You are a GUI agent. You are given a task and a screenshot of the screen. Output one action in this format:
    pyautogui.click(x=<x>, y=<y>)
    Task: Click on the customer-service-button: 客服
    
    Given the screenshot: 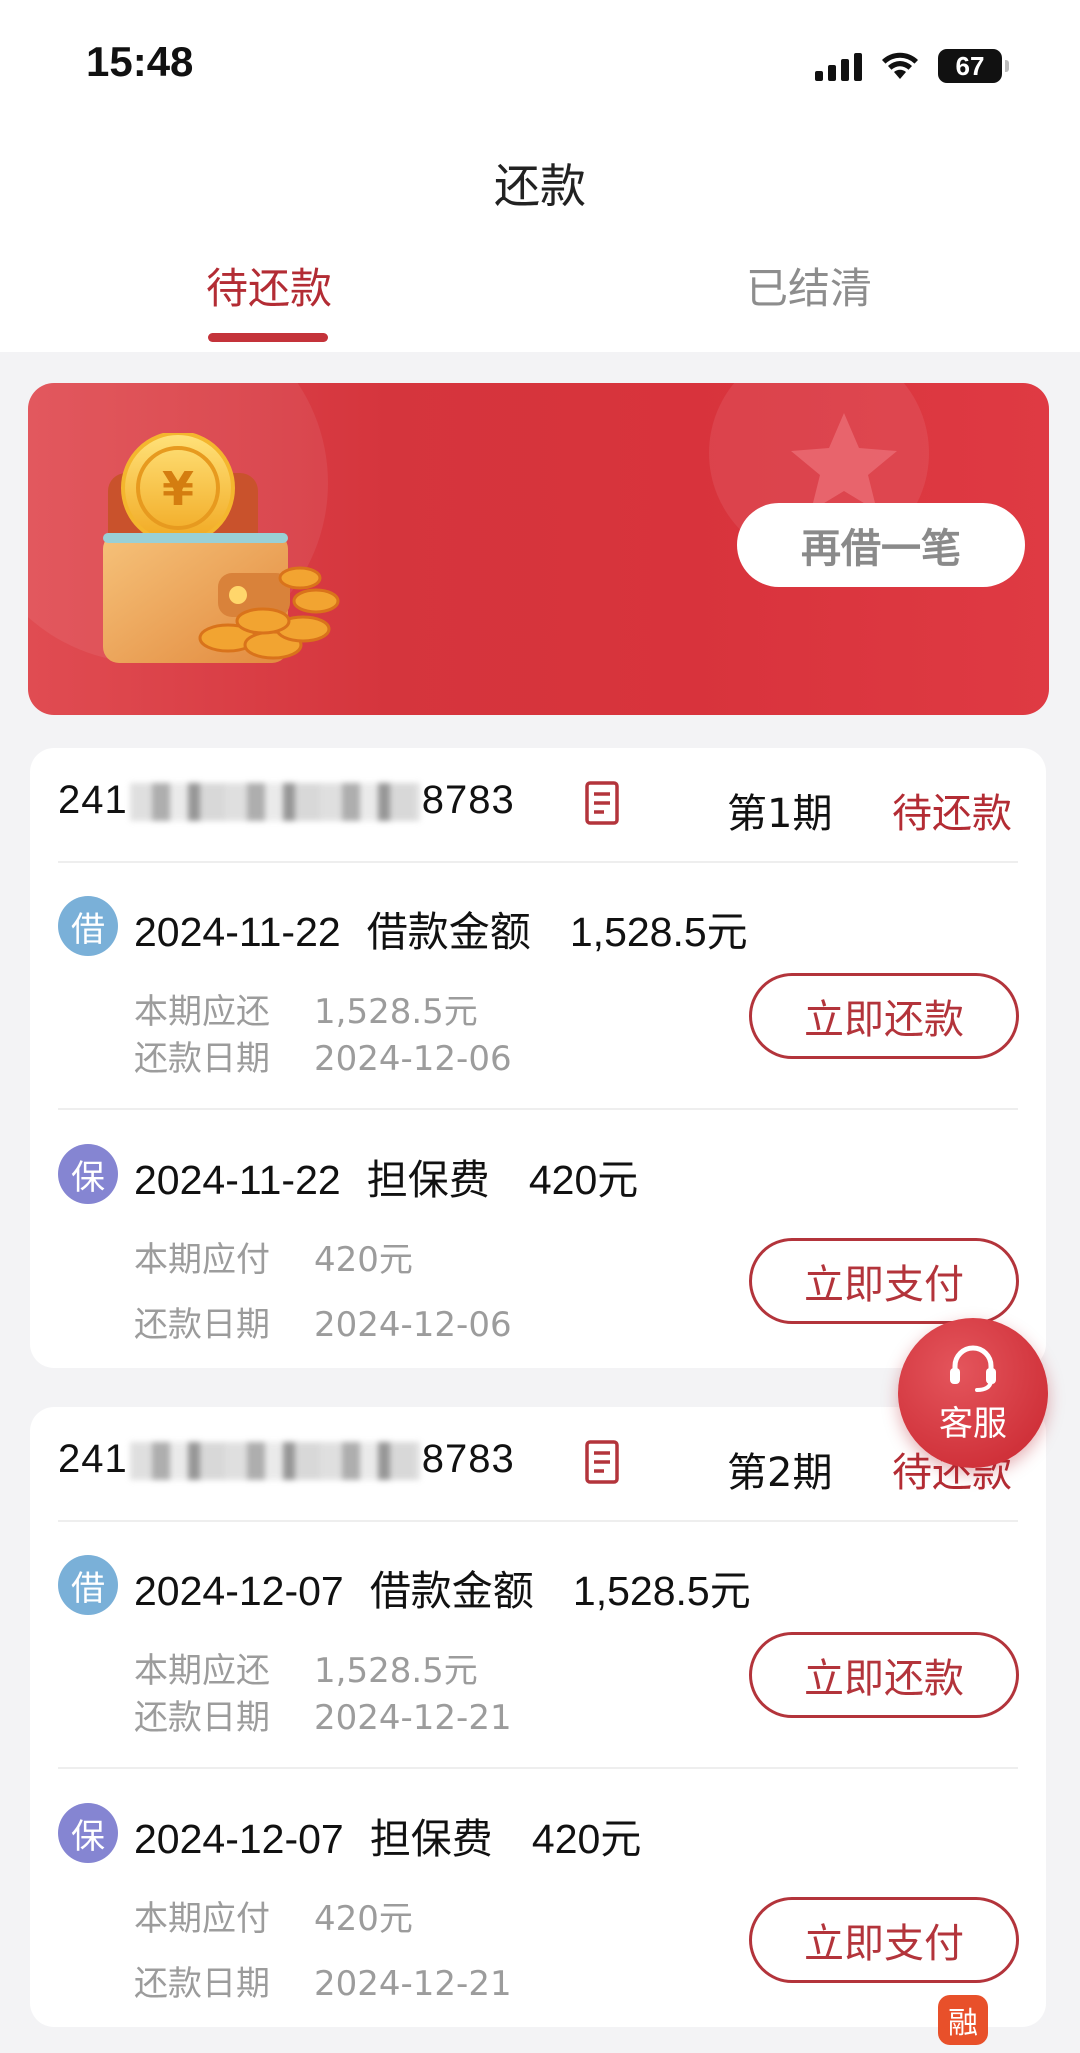 What is the action you would take?
    pyautogui.click(x=973, y=1393)
    